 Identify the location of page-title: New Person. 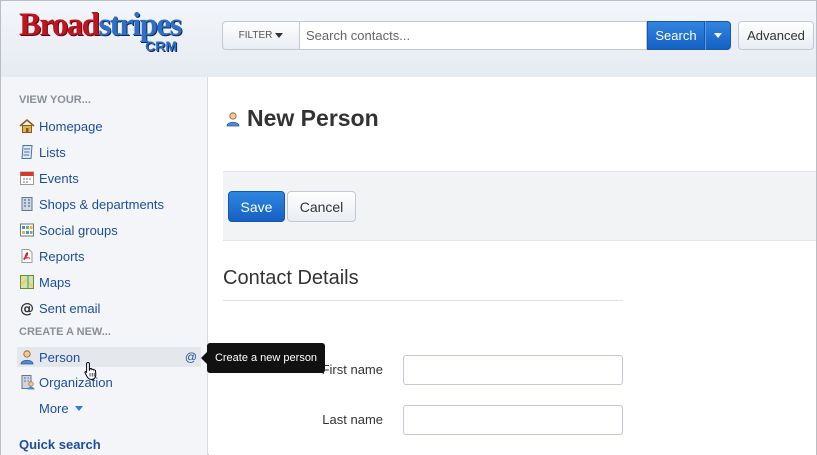
(302, 118).